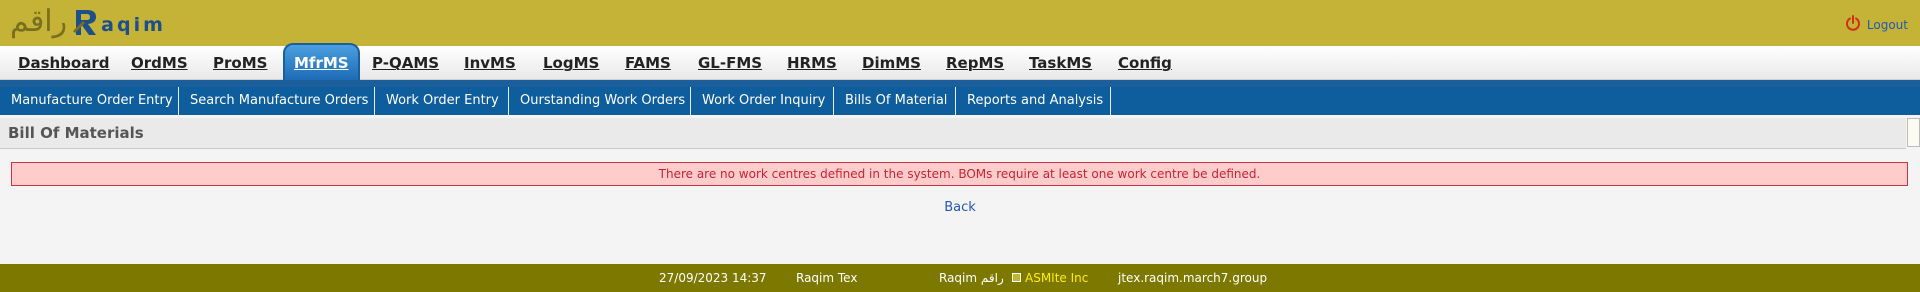 This screenshot has width=1920, height=292. What do you see at coordinates (490, 63) in the screenshot?
I see `tab-invms: InvMS` at bounding box center [490, 63].